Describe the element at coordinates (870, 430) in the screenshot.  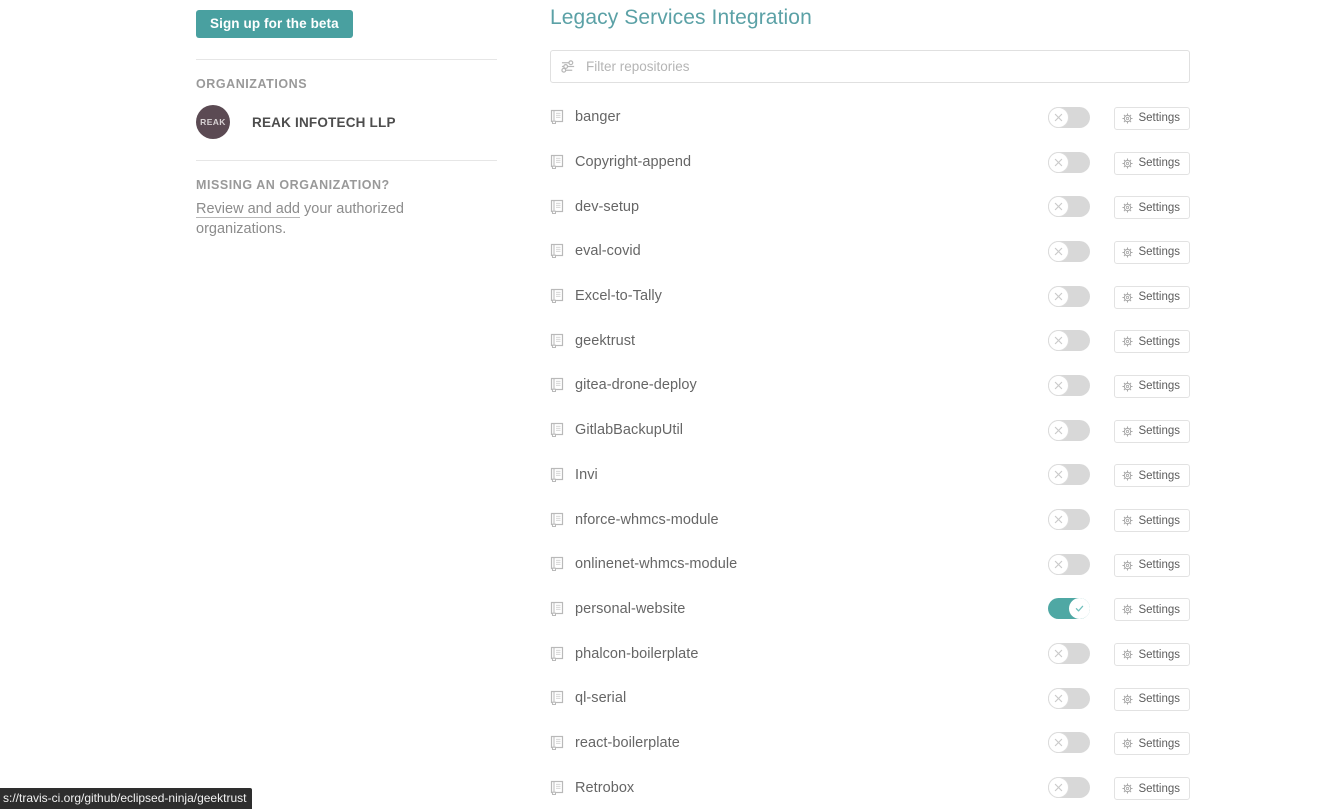
I see `repository-row: GitlabBackupUtil Settings` at that location.